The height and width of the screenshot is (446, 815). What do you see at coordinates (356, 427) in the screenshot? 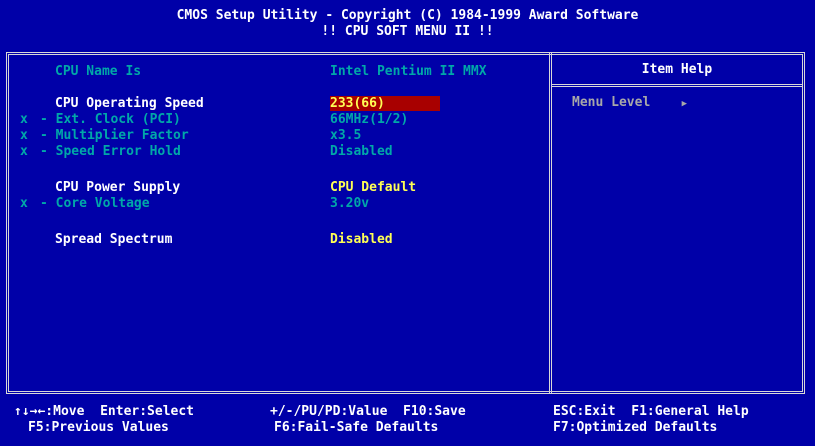
I see `footer-fail-safe: F6:Fail-Safe Defaults` at bounding box center [356, 427].